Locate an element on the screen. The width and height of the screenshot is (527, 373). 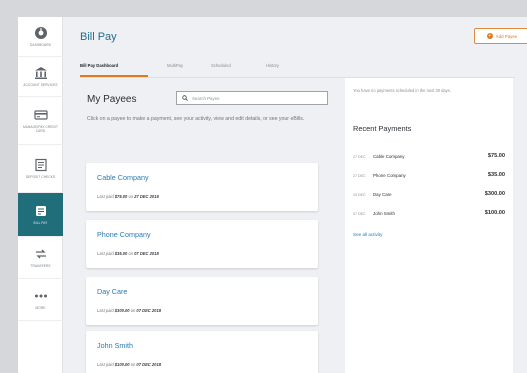
payment-row: 27 DEC Cable Company $75.00 is located at coordinates (429, 158).